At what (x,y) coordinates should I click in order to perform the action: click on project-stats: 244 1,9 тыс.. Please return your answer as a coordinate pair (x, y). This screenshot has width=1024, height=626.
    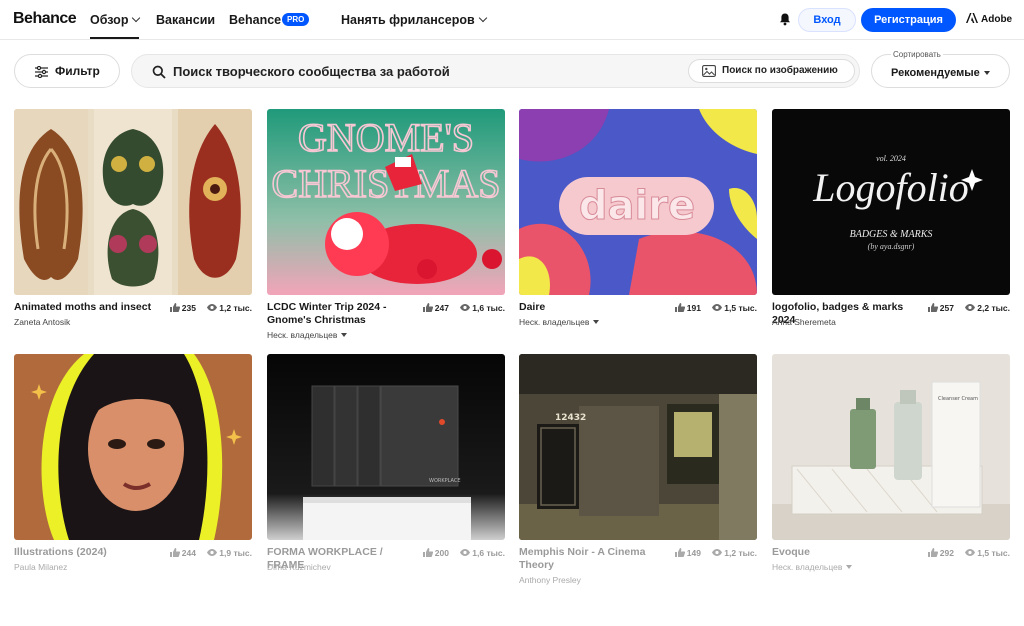
    Looking at the image, I should click on (210, 553).